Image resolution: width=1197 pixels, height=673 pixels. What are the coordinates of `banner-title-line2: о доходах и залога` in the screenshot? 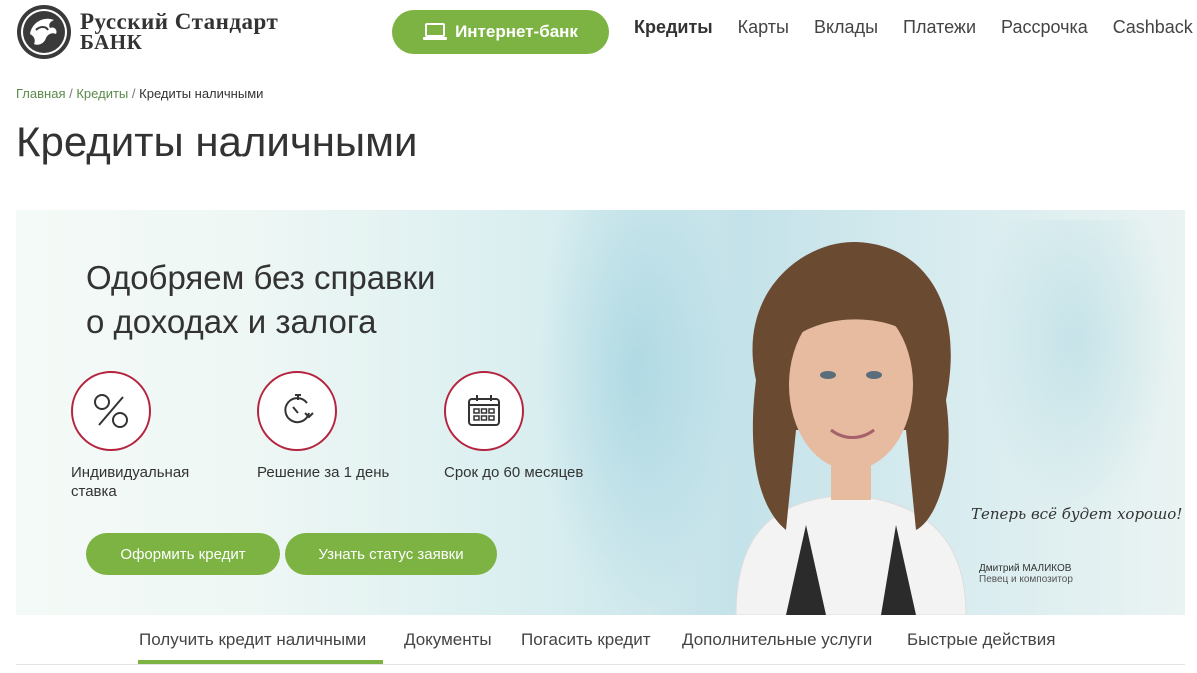 It's located at (231, 321).